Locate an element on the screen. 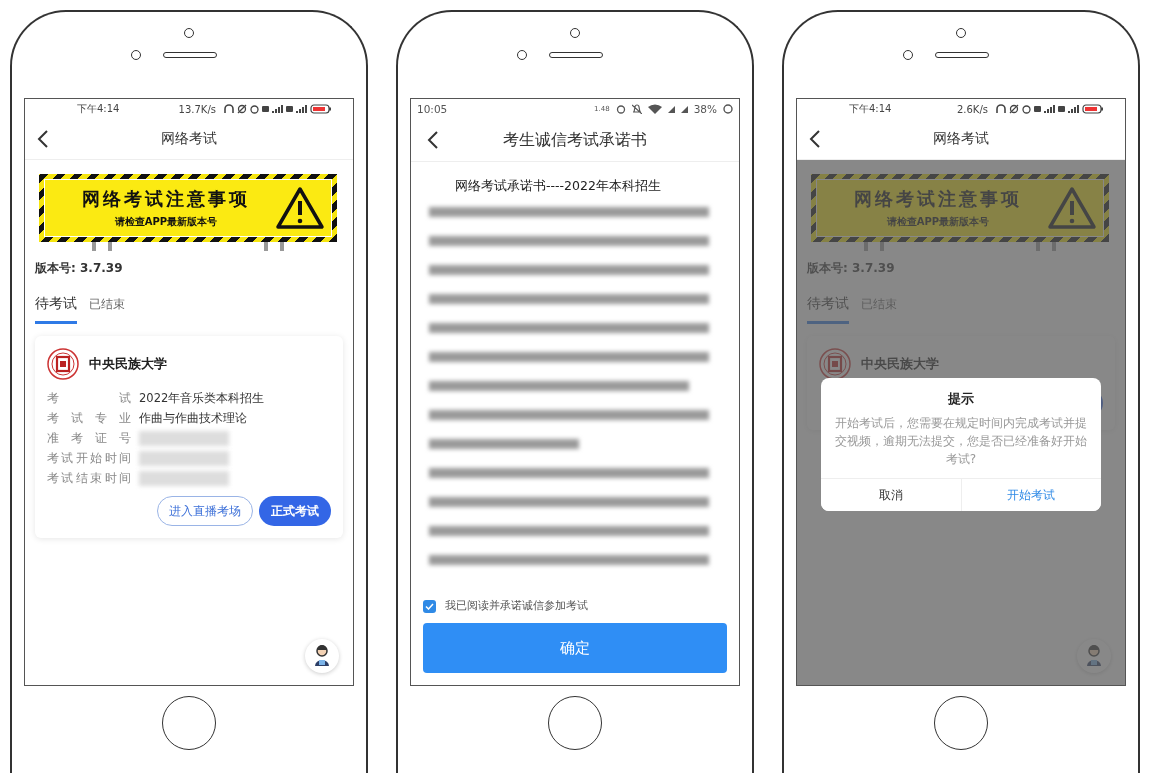  page-title: 考生诚信考试承诺书 is located at coordinates (575, 139).